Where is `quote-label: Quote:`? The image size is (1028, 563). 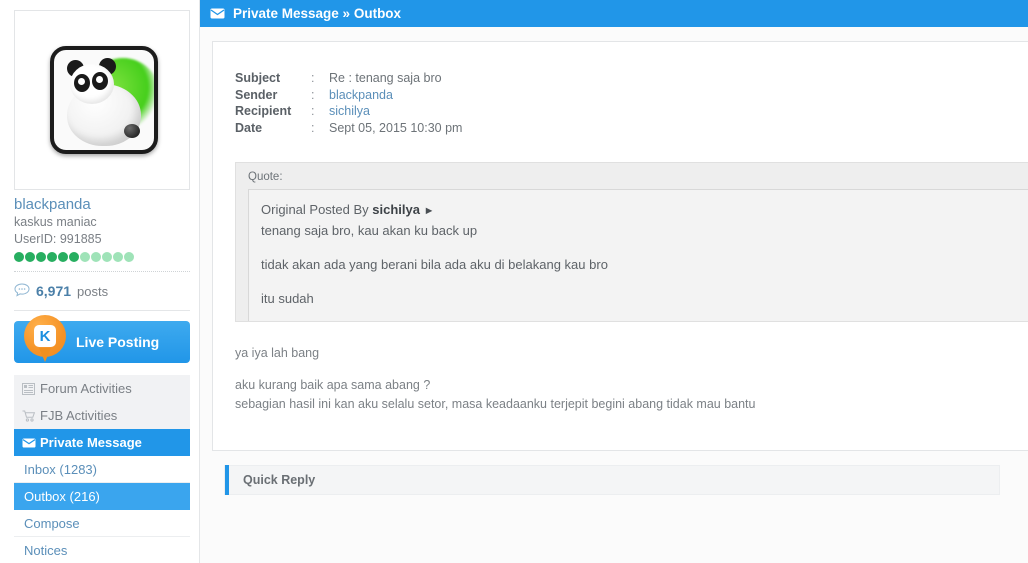 quote-label: Quote: is located at coordinates (265, 177).